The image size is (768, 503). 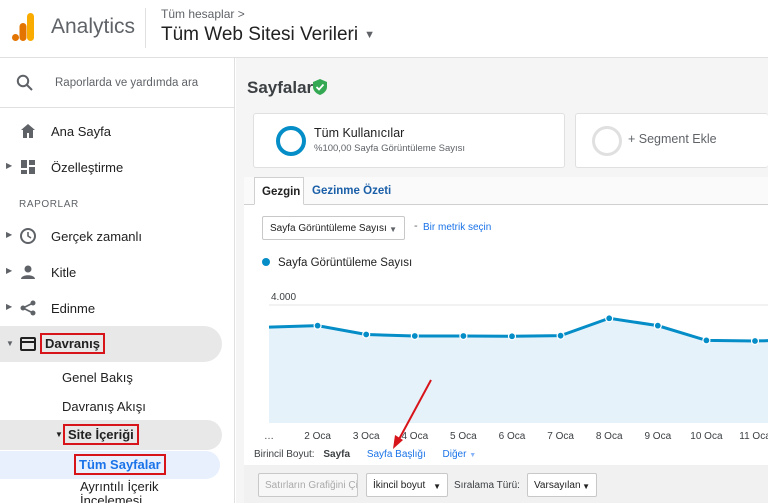 What do you see at coordinates (351, 191) in the screenshot?
I see `tab-navigation-summary: Gezinme Özeti` at bounding box center [351, 191].